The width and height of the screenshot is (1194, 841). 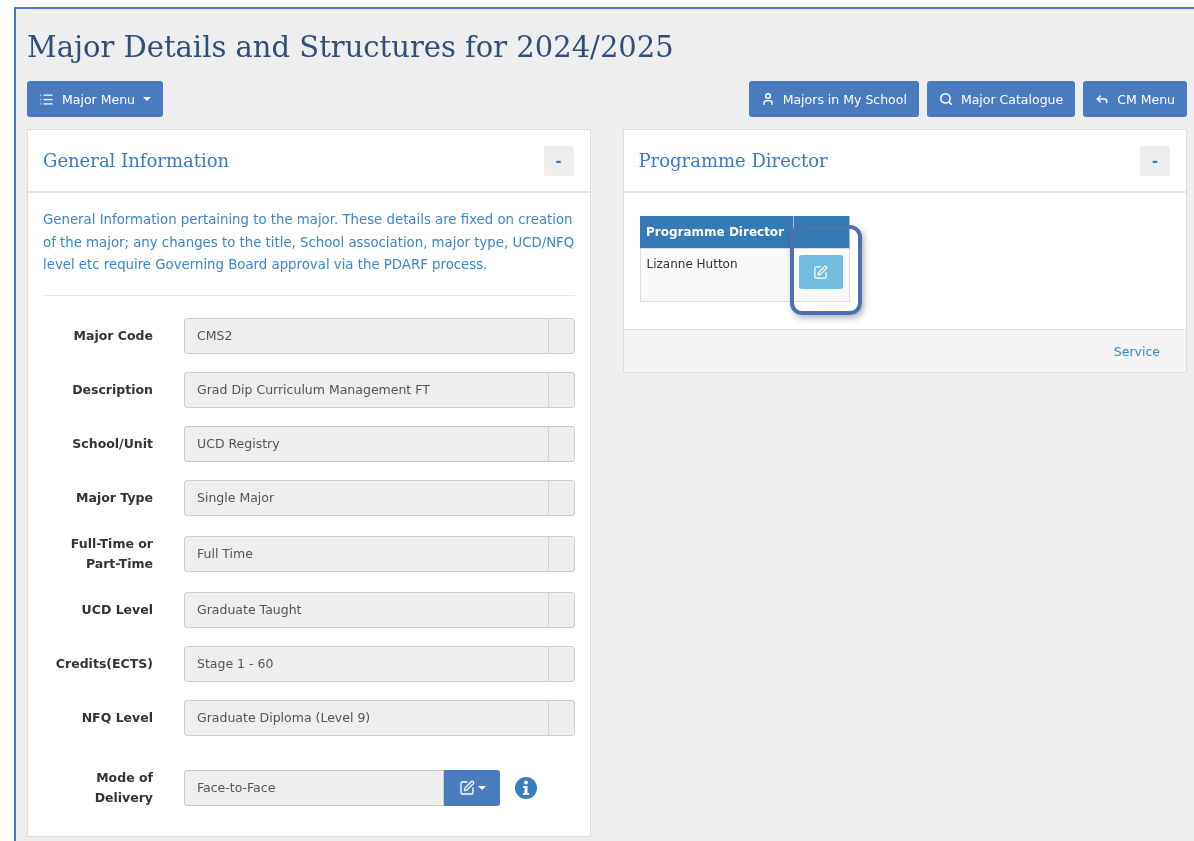 What do you see at coordinates (716, 232) in the screenshot?
I see `column-header: Programme Director` at bounding box center [716, 232].